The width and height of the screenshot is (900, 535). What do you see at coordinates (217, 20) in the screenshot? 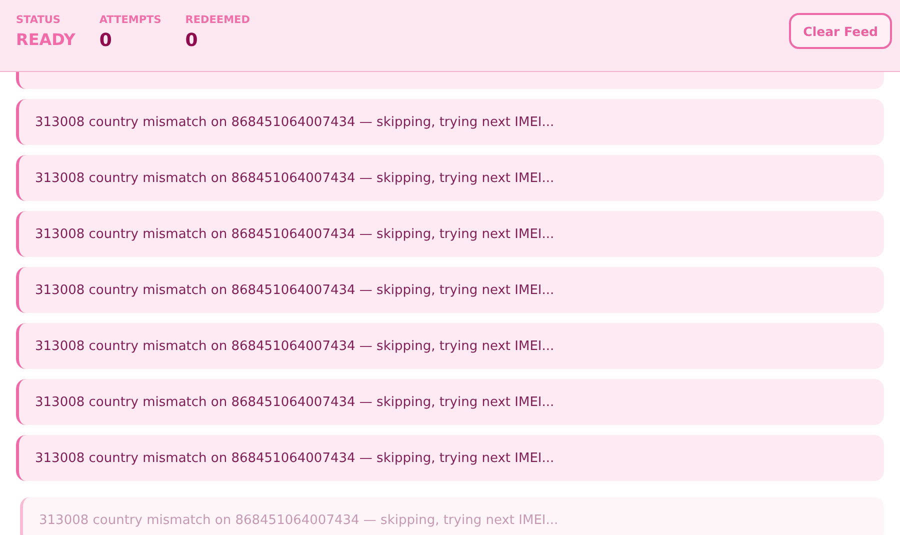
I see `stat-label: REDEEMED` at bounding box center [217, 20].